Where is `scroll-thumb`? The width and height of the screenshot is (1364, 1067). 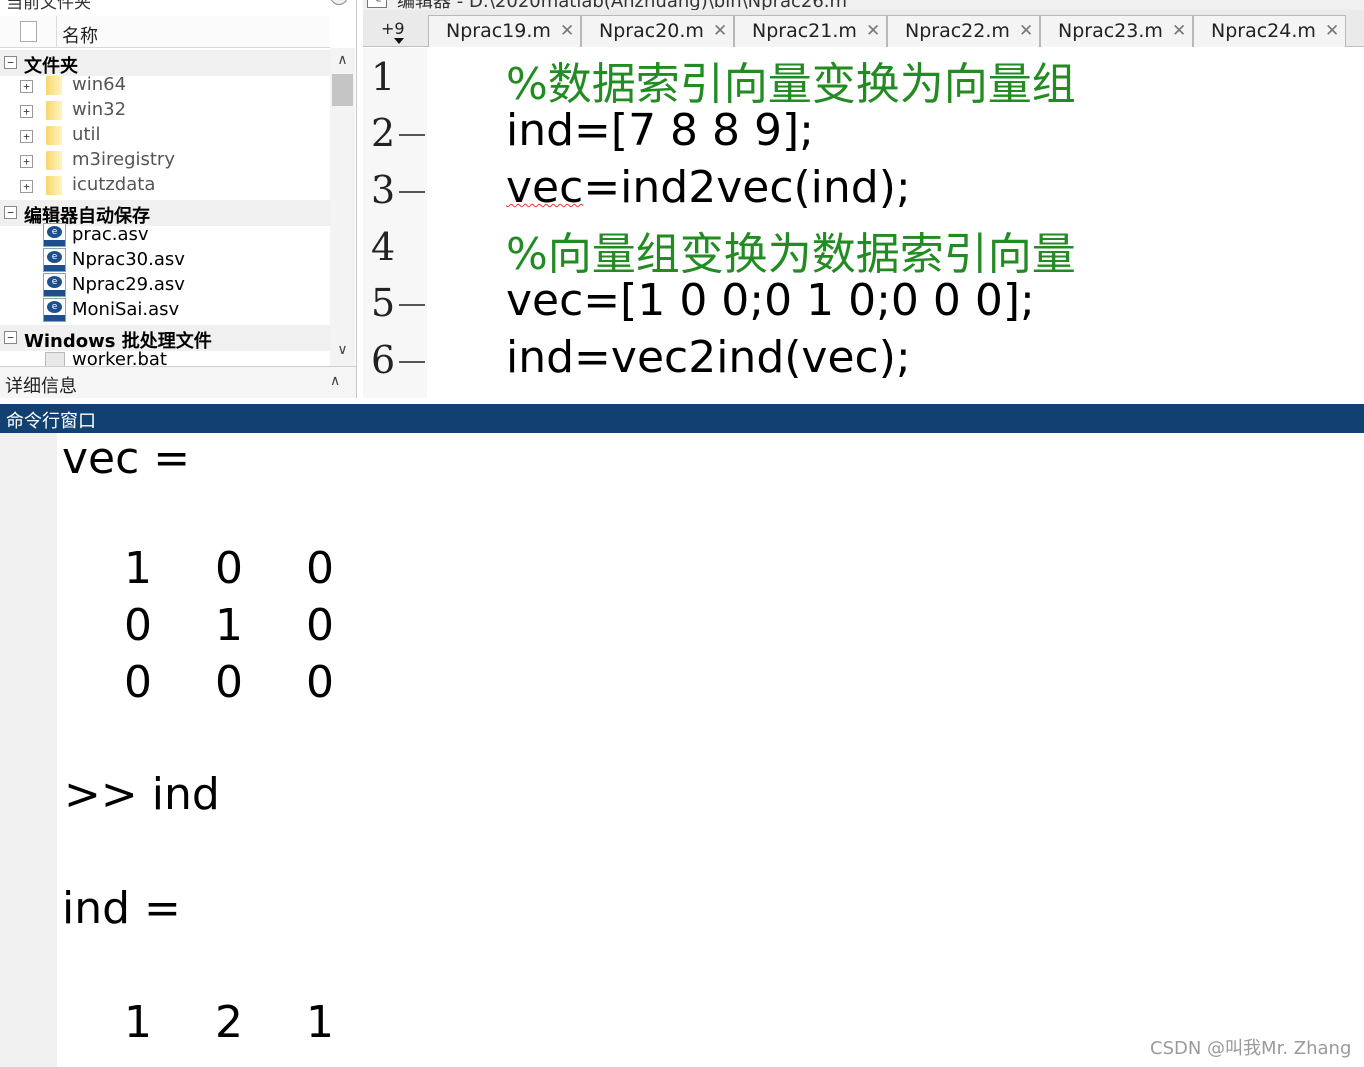
scroll-thumb is located at coordinates (342, 90).